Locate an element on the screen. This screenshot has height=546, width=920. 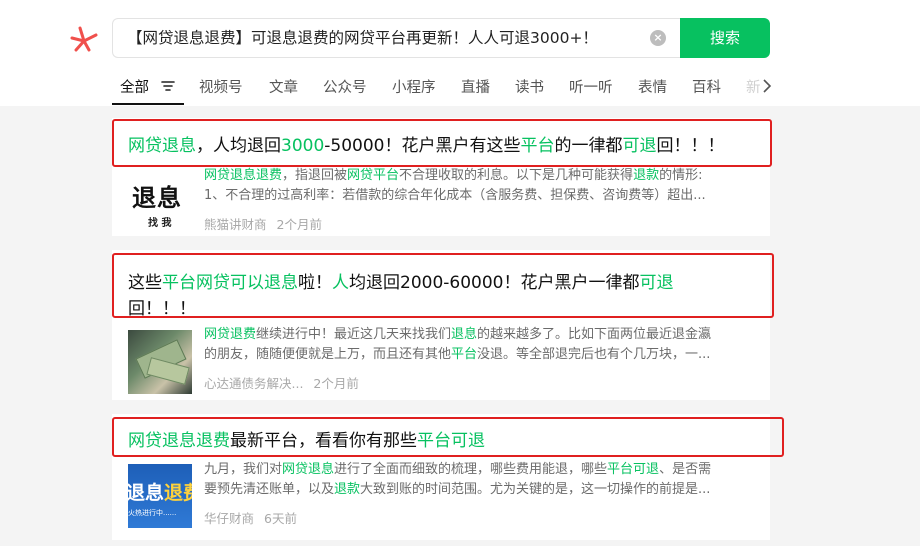
result-meta: 心达通债务解决... 2个月前 is located at coordinates (281, 382).